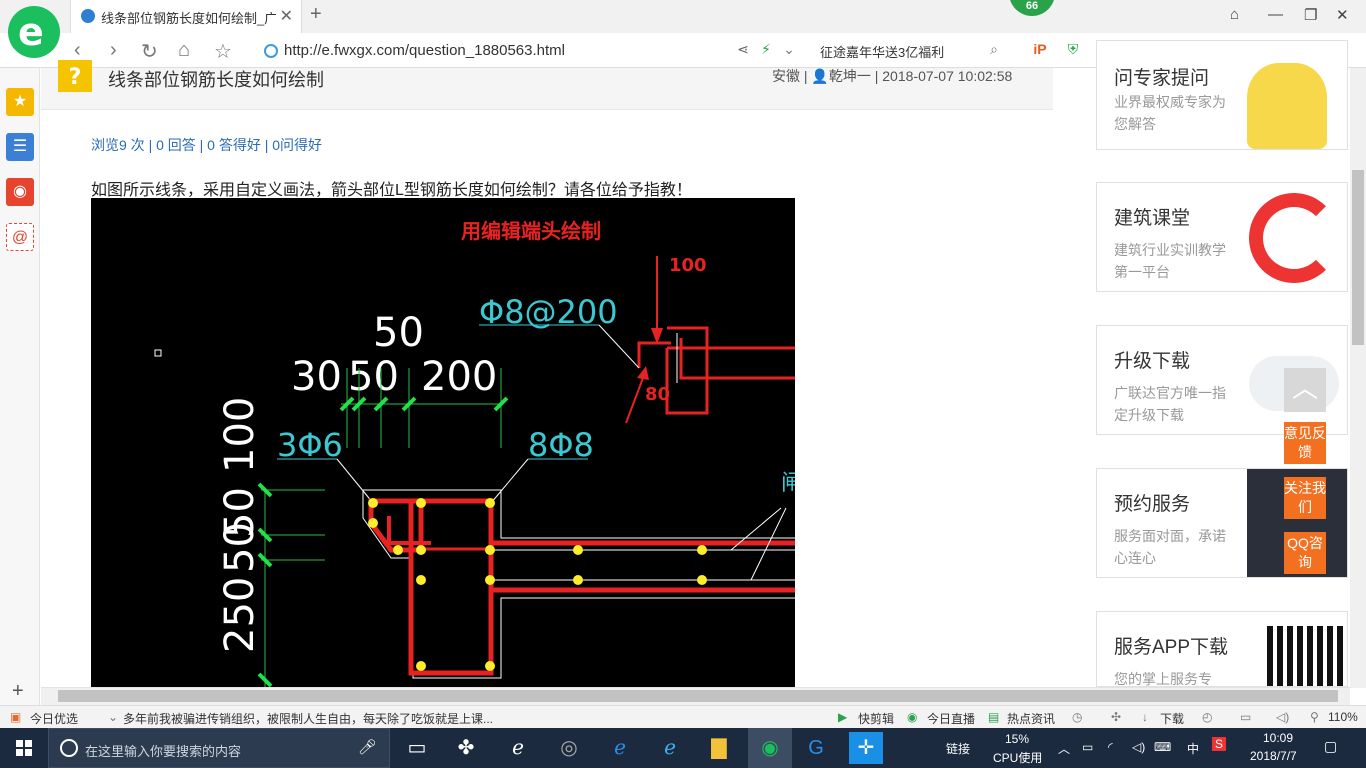  What do you see at coordinates (620, 748) in the screenshot?
I see `edge-icon: ℯ` at bounding box center [620, 748].